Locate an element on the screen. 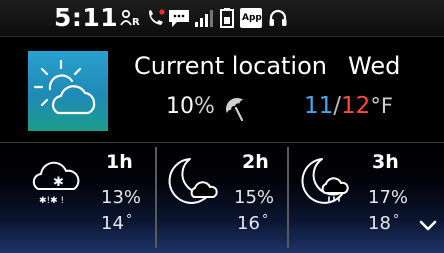 The height and width of the screenshot is (253, 444). moon-rain-cloud-icon is located at coordinates (325, 181).